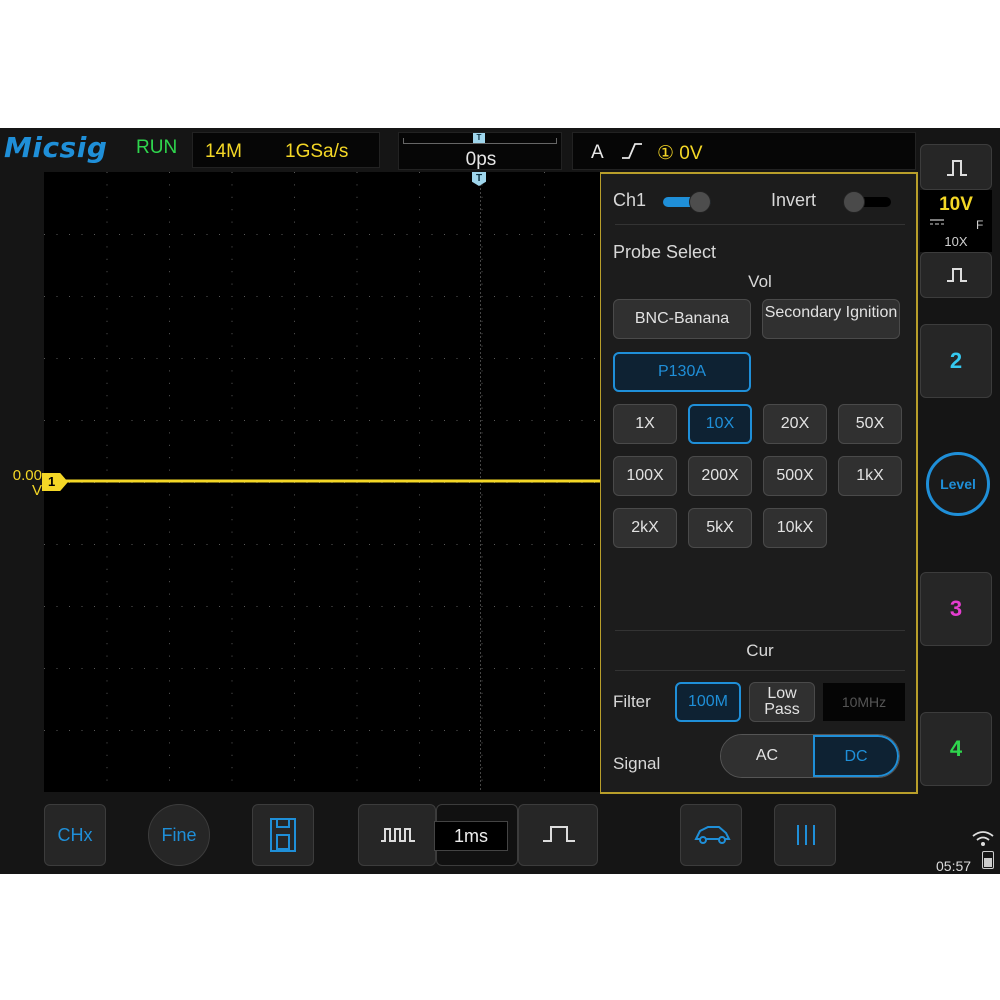  I want to click on ratio-1x-button: 1X, so click(645, 424).